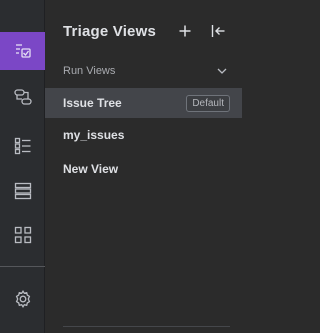  I want to click on view-item-issue-tree: Issue Tree Default, so click(143, 103).